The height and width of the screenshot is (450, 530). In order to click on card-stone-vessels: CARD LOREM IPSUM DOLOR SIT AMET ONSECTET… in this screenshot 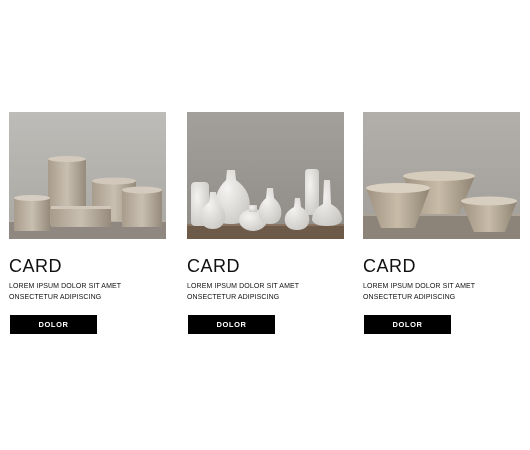, I will do `click(88, 223)`.